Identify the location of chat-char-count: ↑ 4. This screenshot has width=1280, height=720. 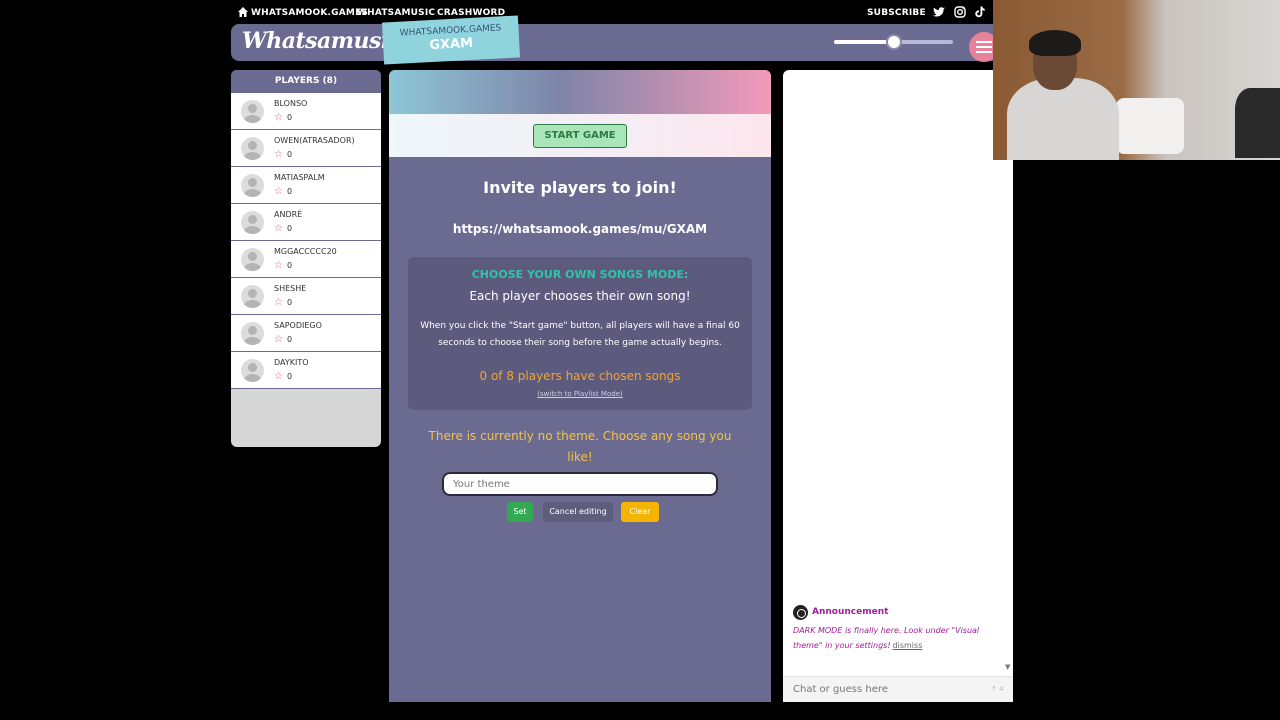
(997, 689).